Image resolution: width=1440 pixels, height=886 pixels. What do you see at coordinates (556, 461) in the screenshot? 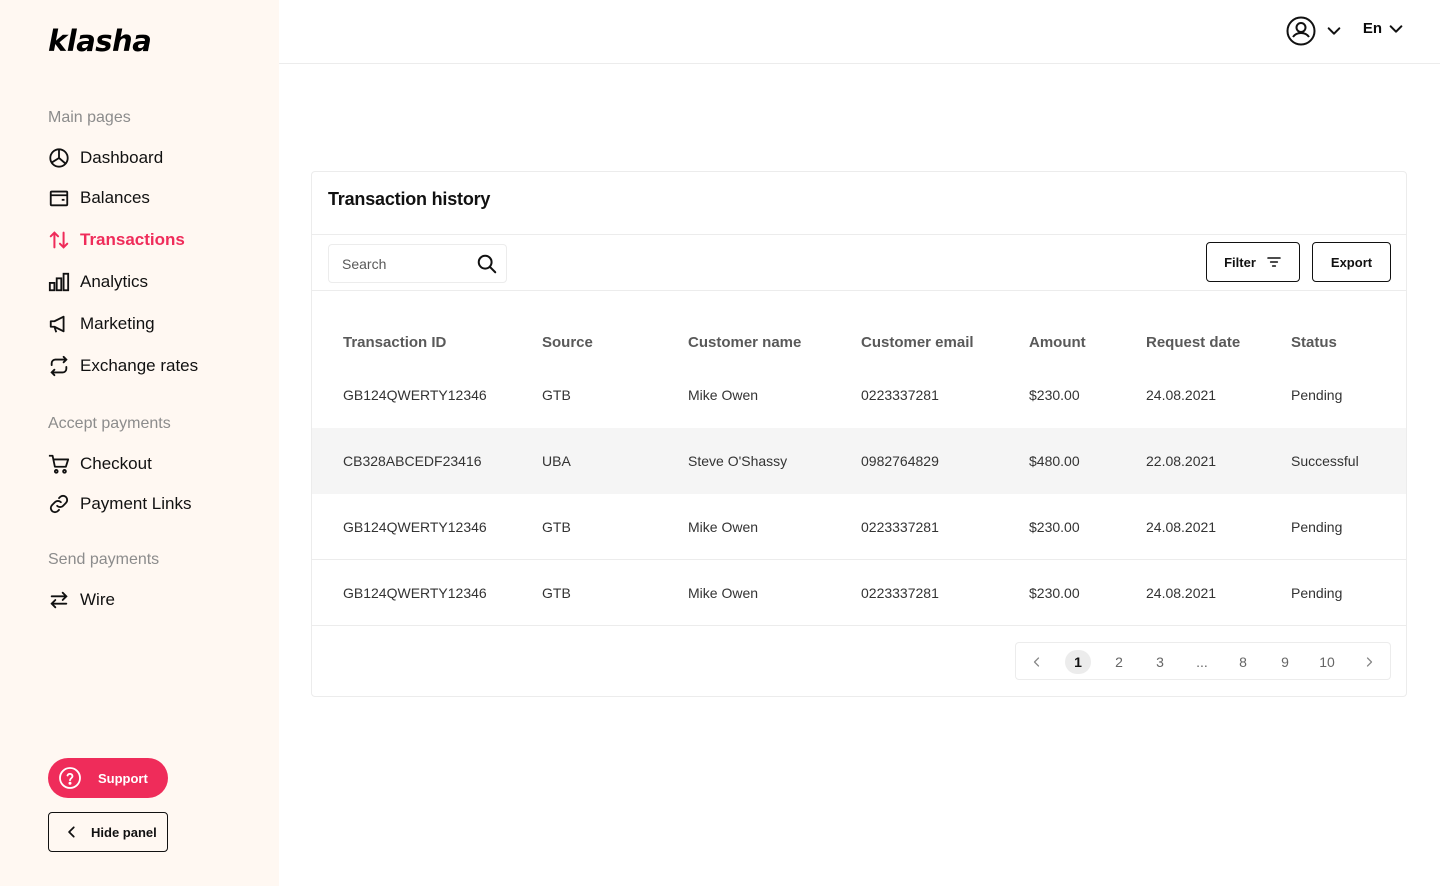
I see `cell-source: UBA` at bounding box center [556, 461].